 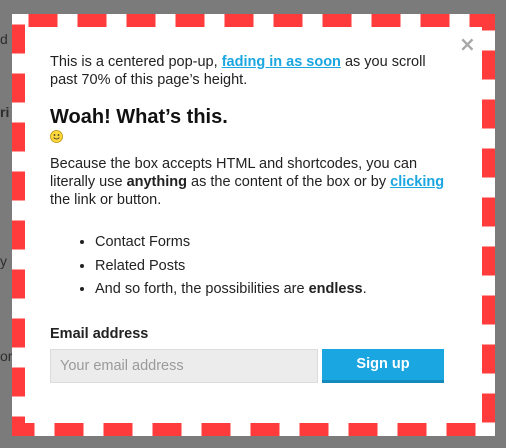 What do you see at coordinates (364, 289) in the screenshot?
I see `list-item-period: .` at bounding box center [364, 289].